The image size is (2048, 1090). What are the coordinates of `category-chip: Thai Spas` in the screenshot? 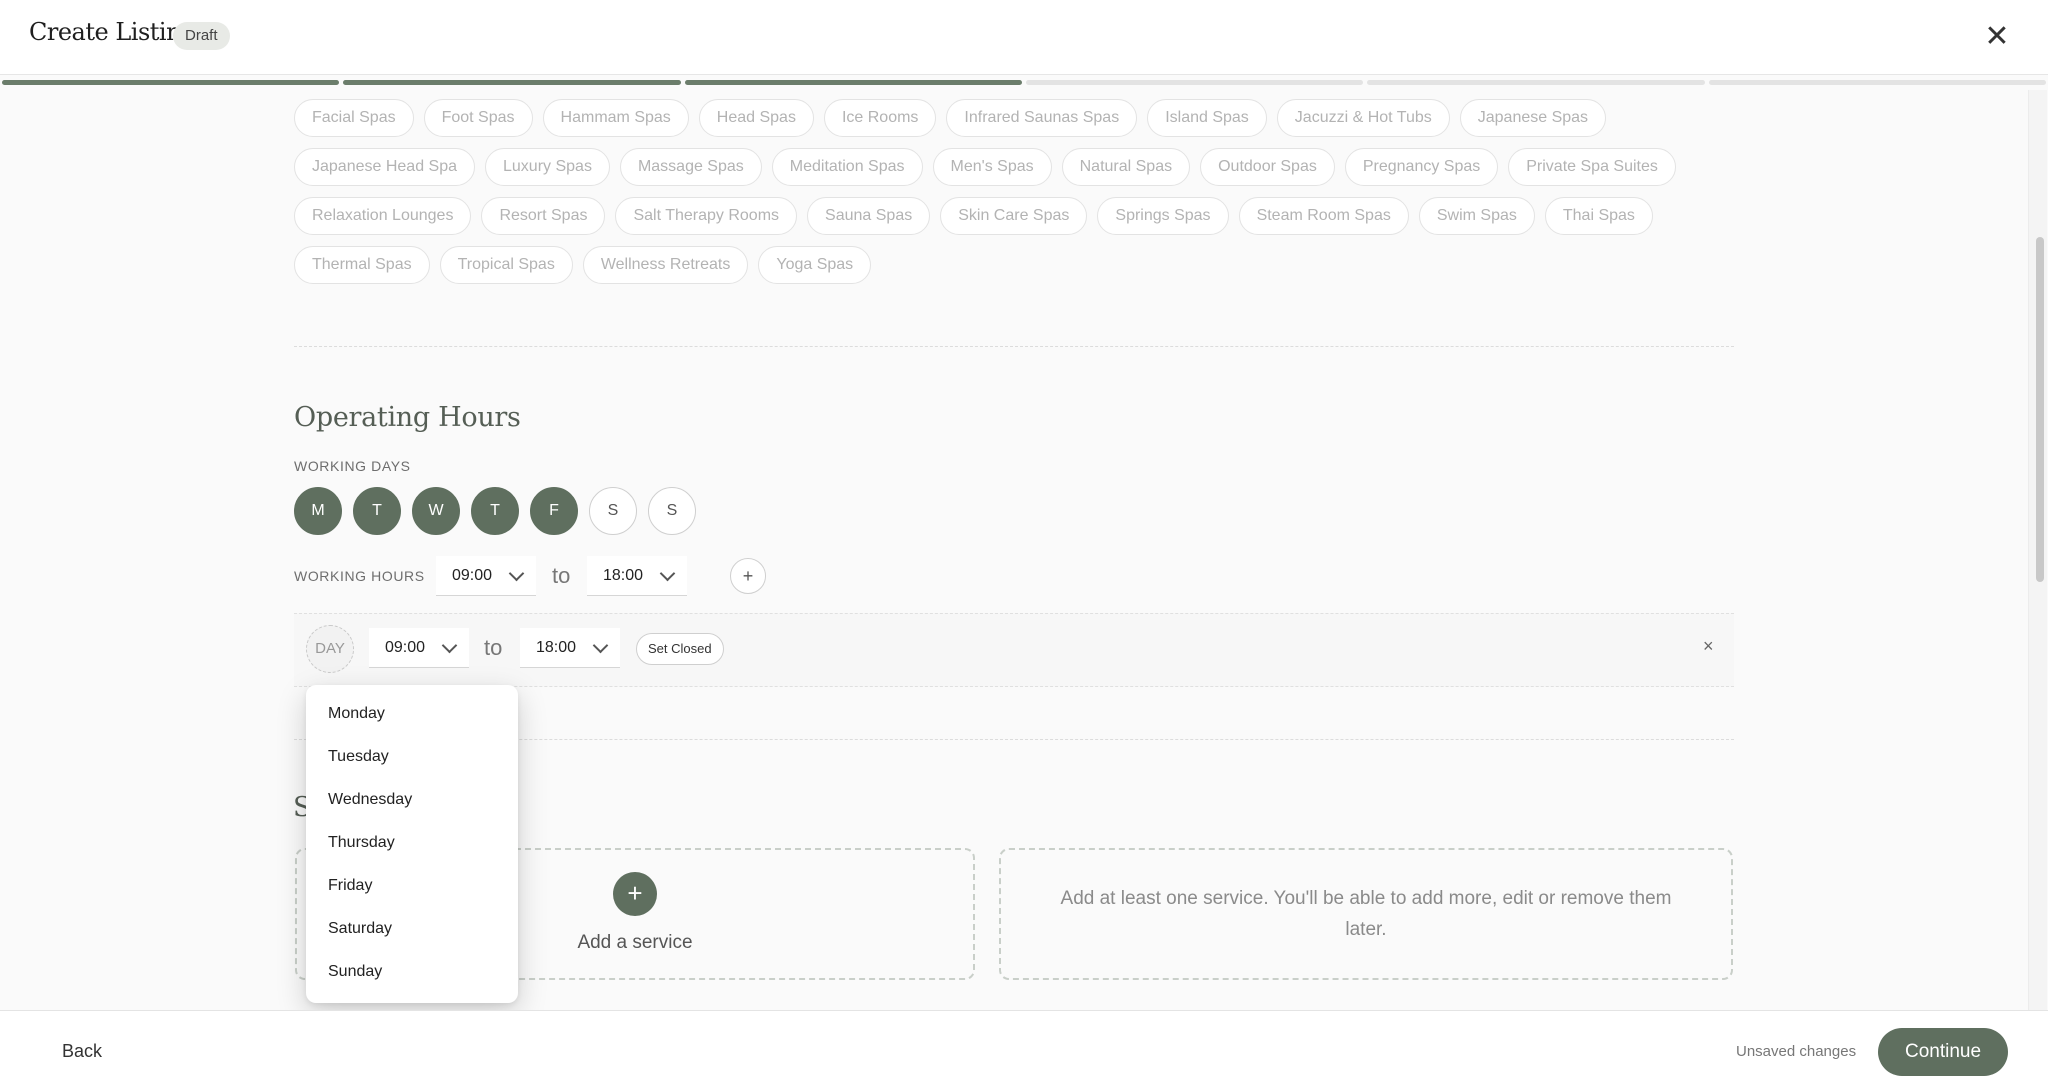 It's located at (1598, 216).